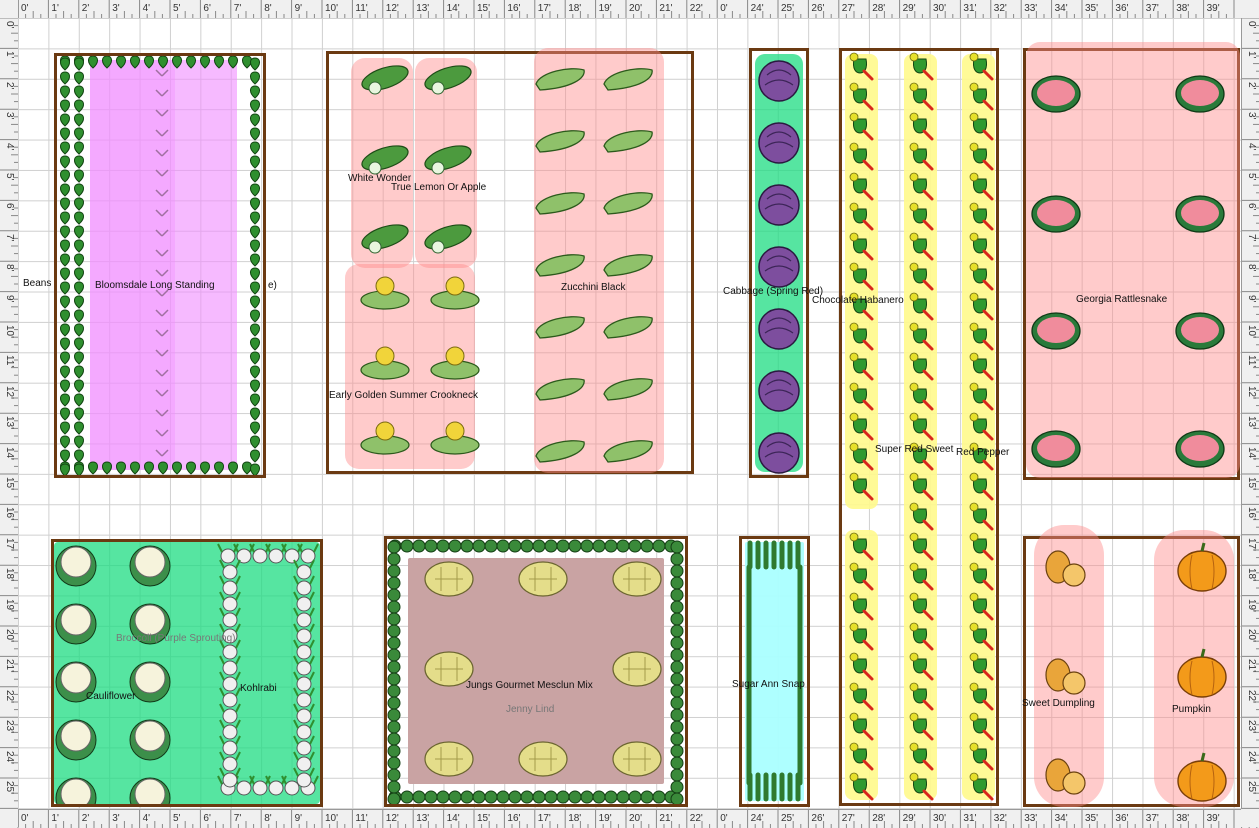 Image resolution: width=1259 pixels, height=828 pixels. What do you see at coordinates (448, 160) in the screenshot?
I see `cucumber-icon` at bounding box center [448, 160].